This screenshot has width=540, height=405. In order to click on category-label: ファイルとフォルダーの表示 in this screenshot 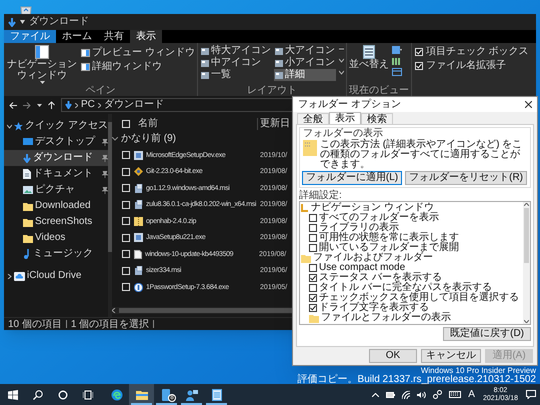, I will do `click(386, 318)`.